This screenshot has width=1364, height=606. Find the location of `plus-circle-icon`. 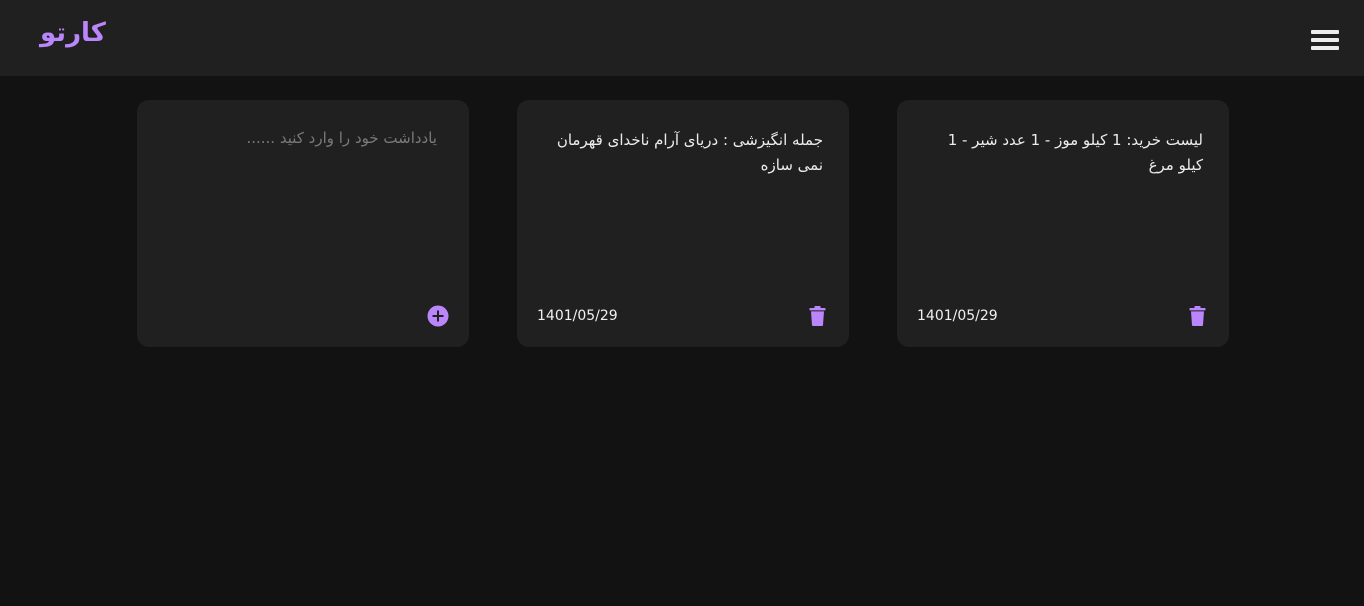

plus-circle-icon is located at coordinates (438, 316).